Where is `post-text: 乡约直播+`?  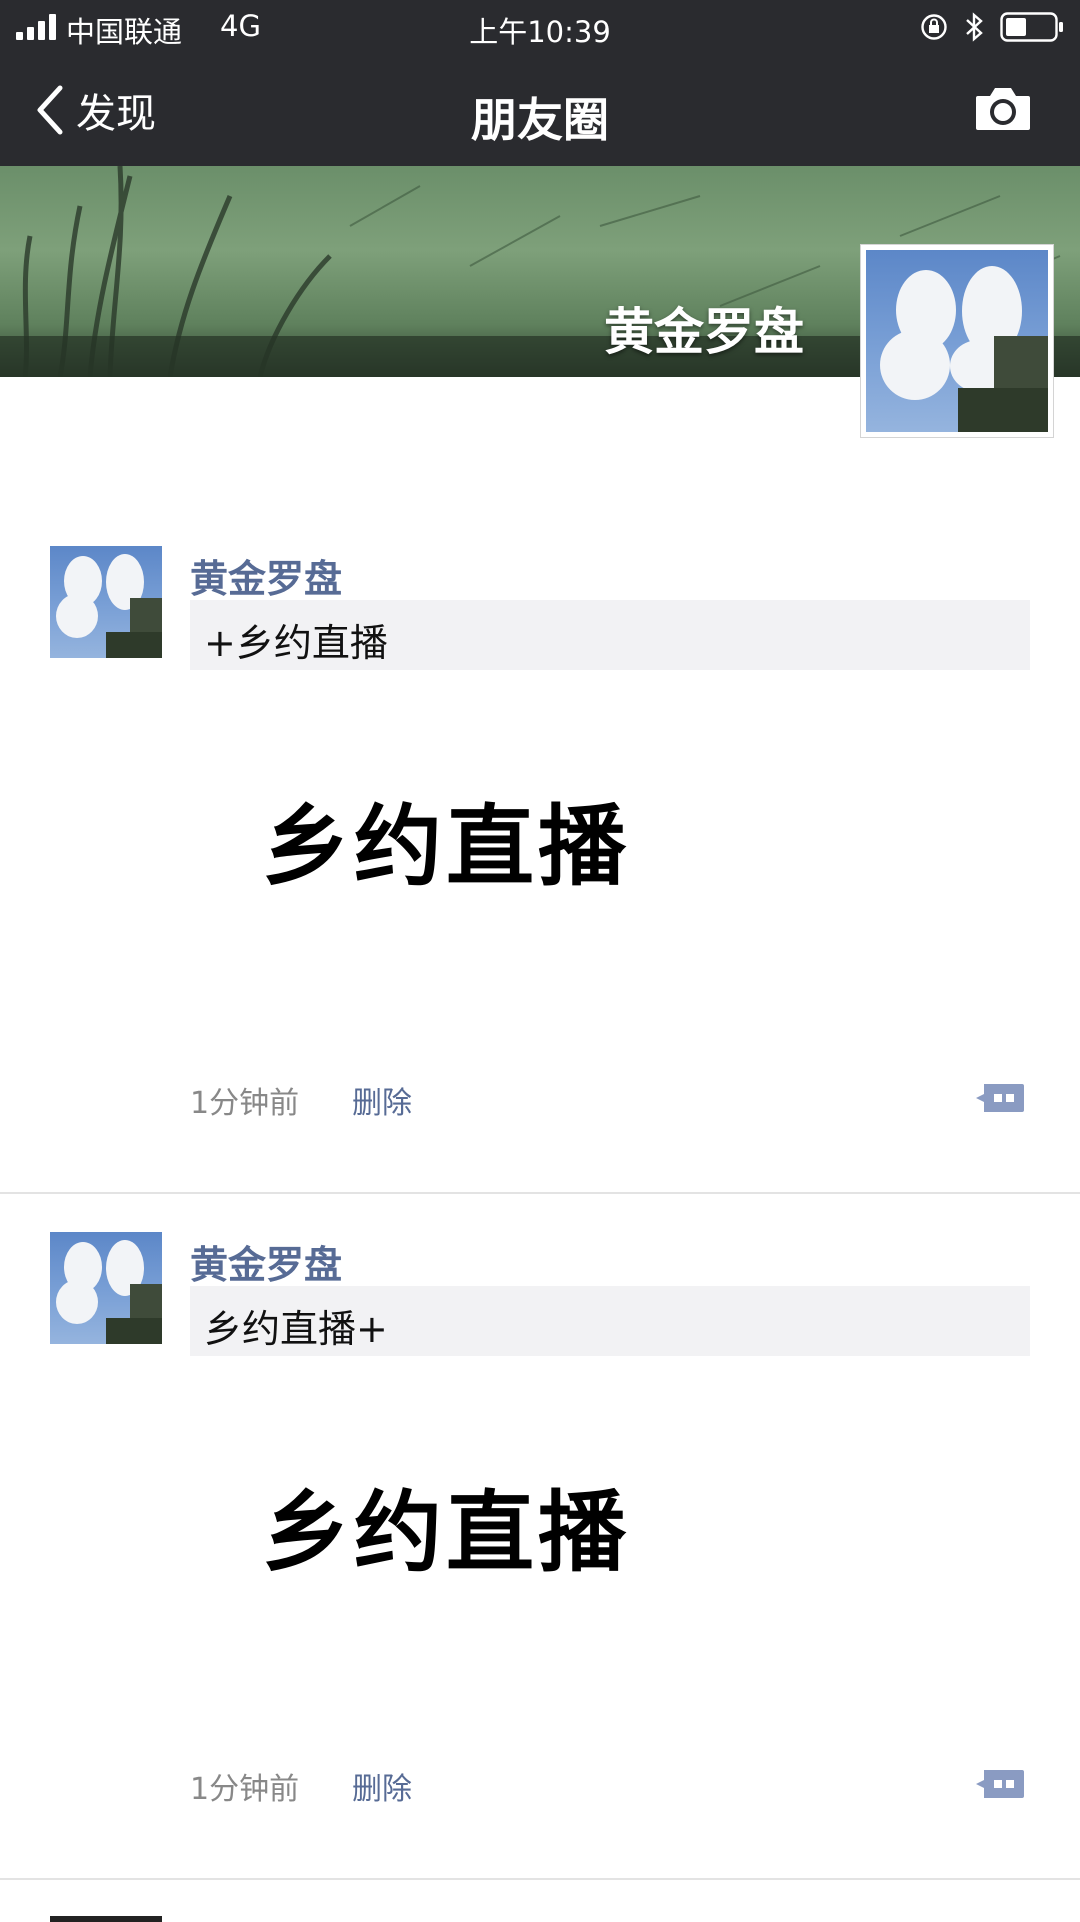
post-text: 乡约直播+ is located at coordinates (610, 1321).